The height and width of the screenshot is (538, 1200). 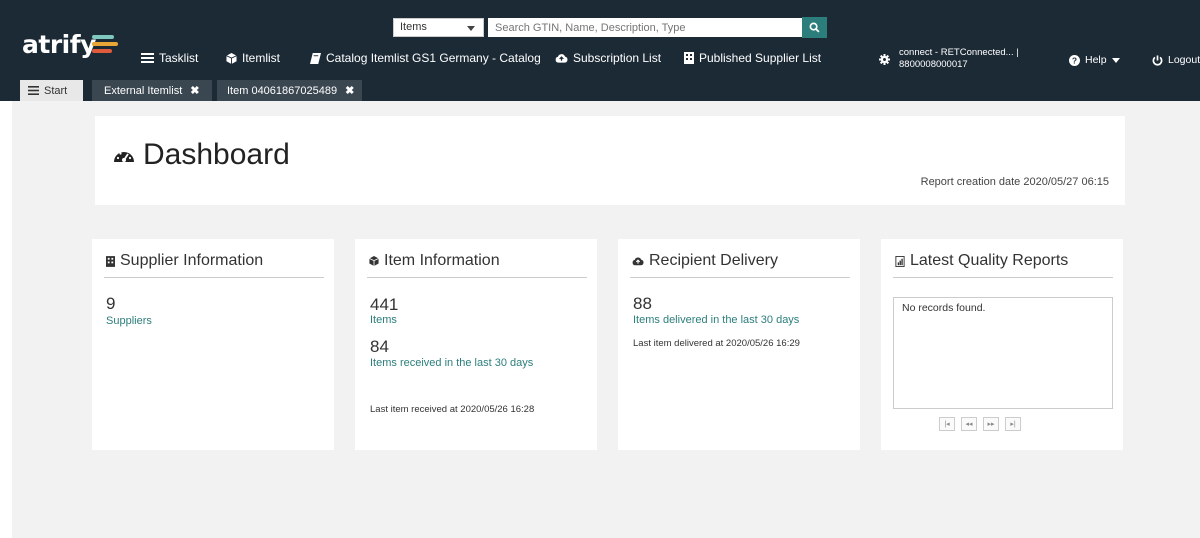 I want to click on report-creation-date: Report creation date 2020/05/27 06:15, so click(x=1014, y=182).